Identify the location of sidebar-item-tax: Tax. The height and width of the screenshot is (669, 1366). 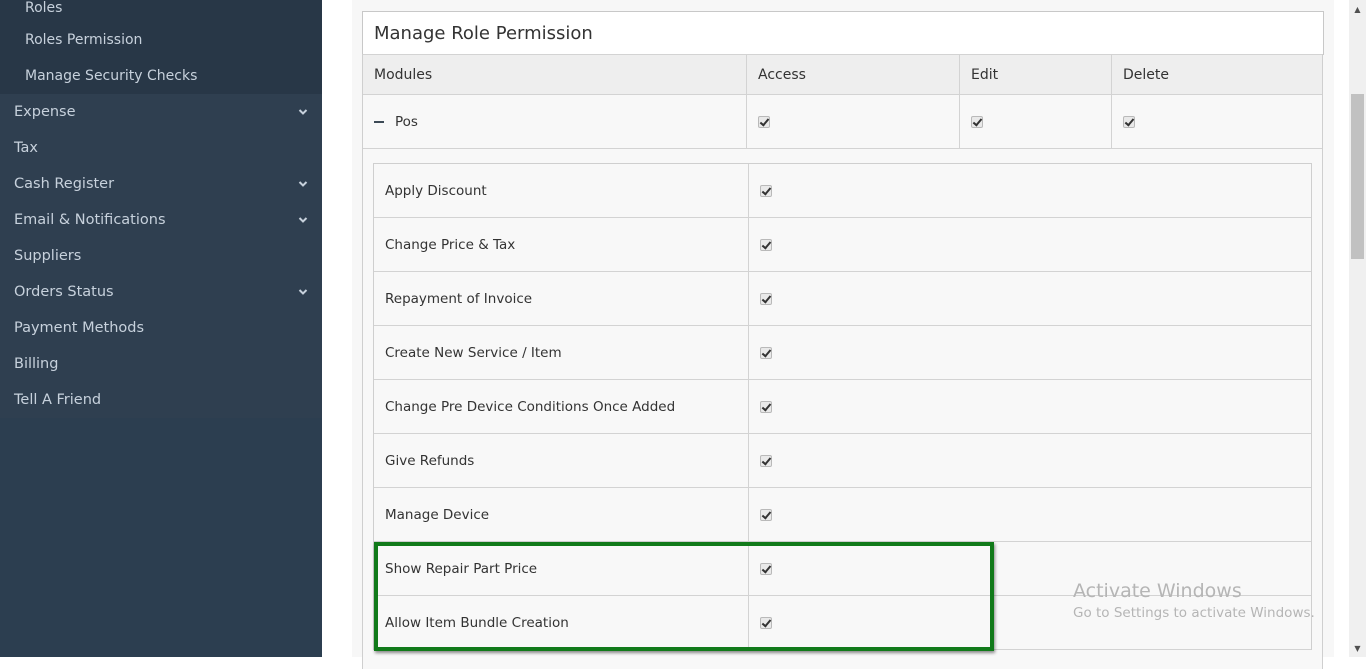
(161, 148).